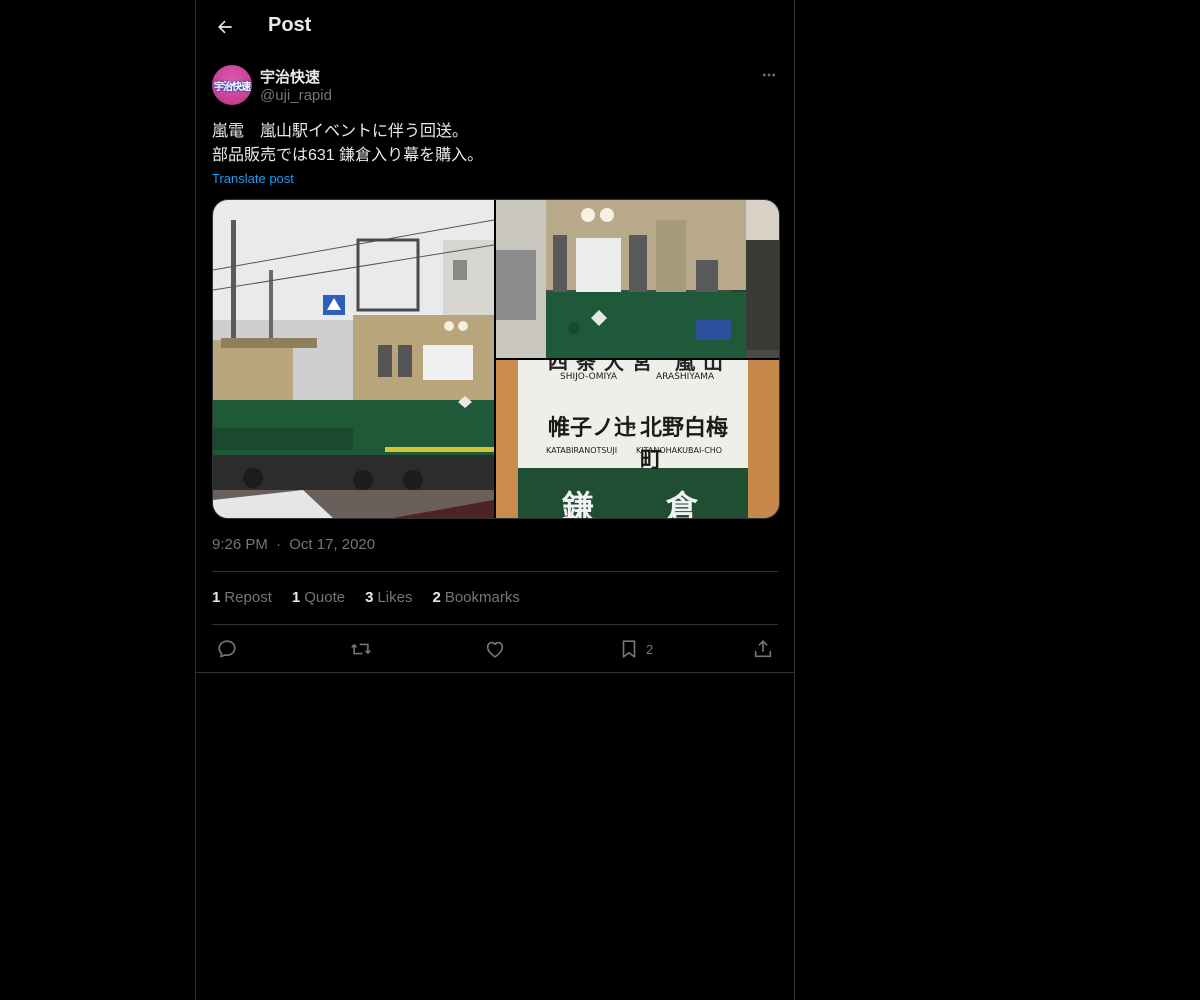 The height and width of the screenshot is (1000, 1200). I want to click on translate-post-link: Translate post, so click(253, 178).